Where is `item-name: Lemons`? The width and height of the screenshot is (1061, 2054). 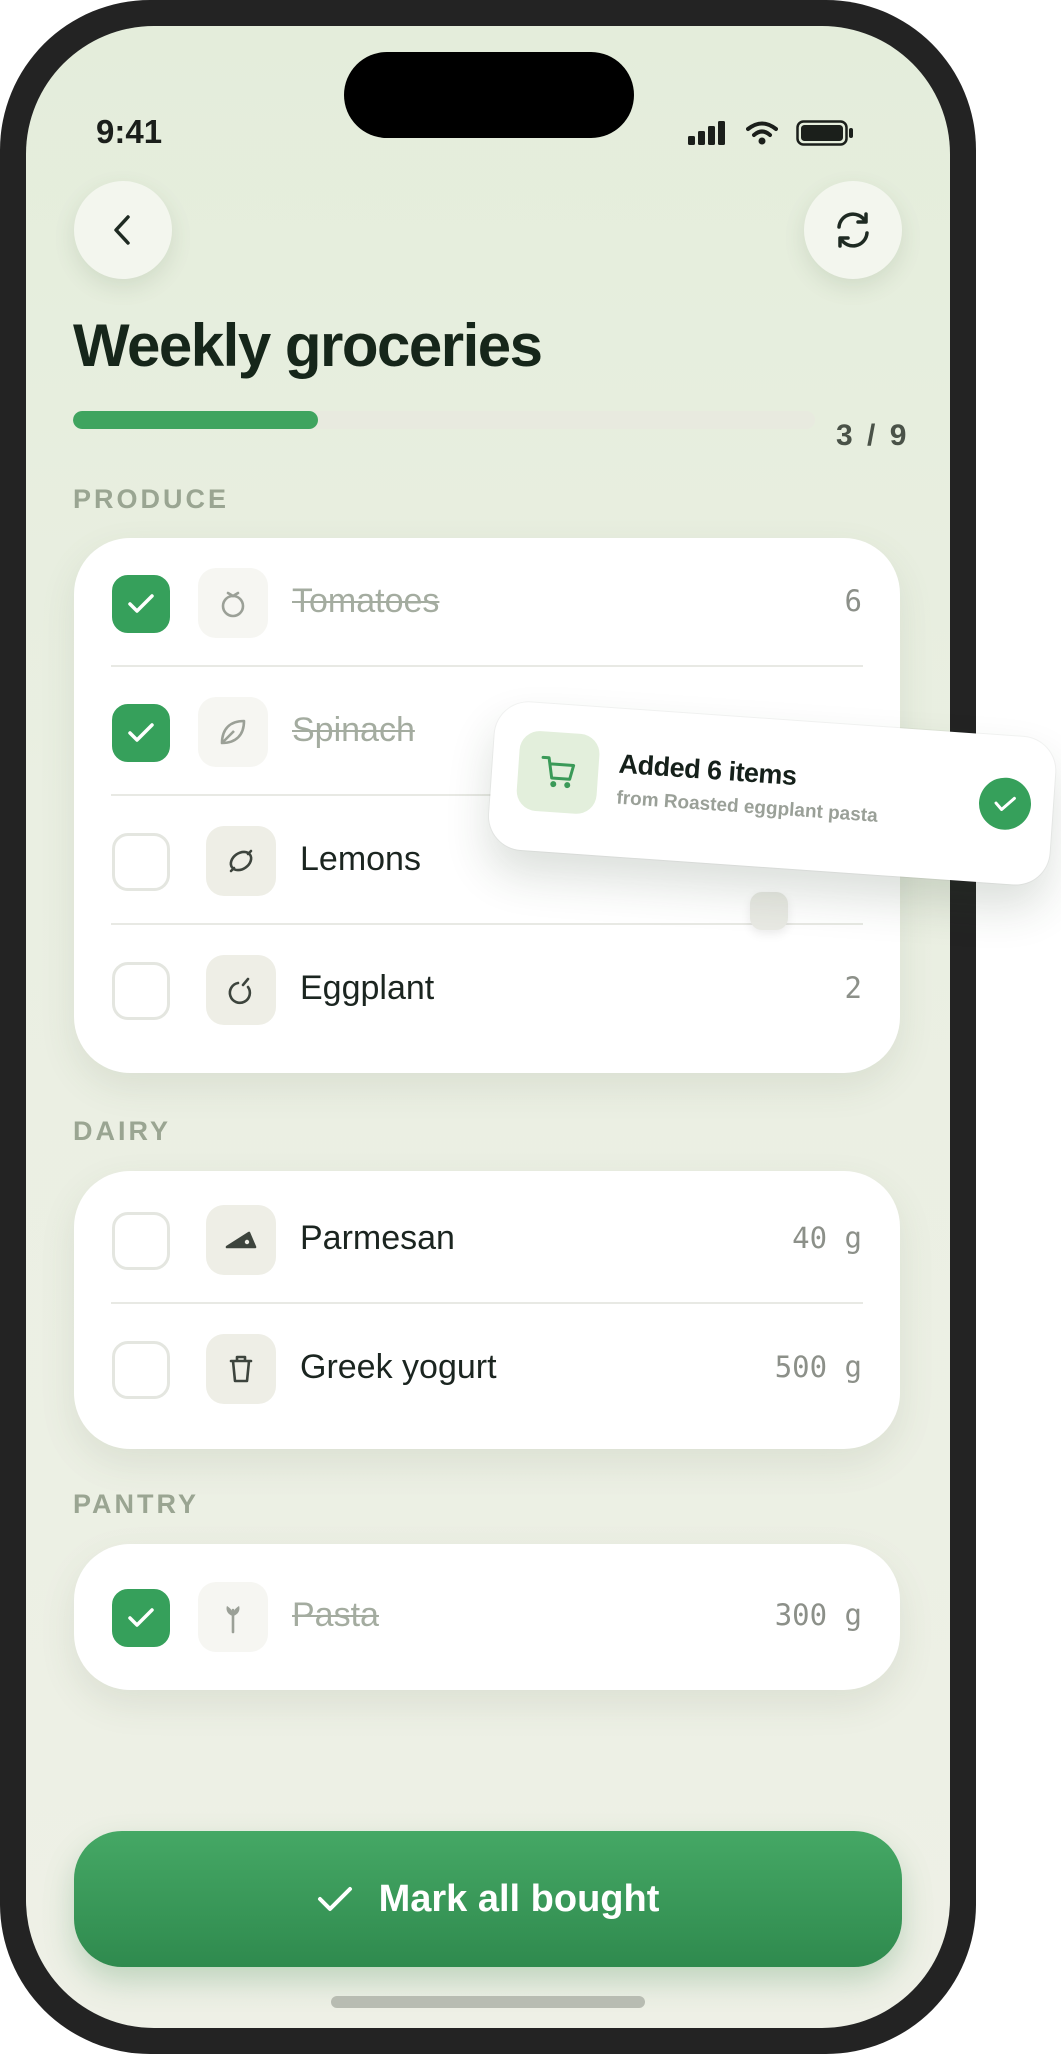
item-name: Lemons is located at coordinates (360, 859).